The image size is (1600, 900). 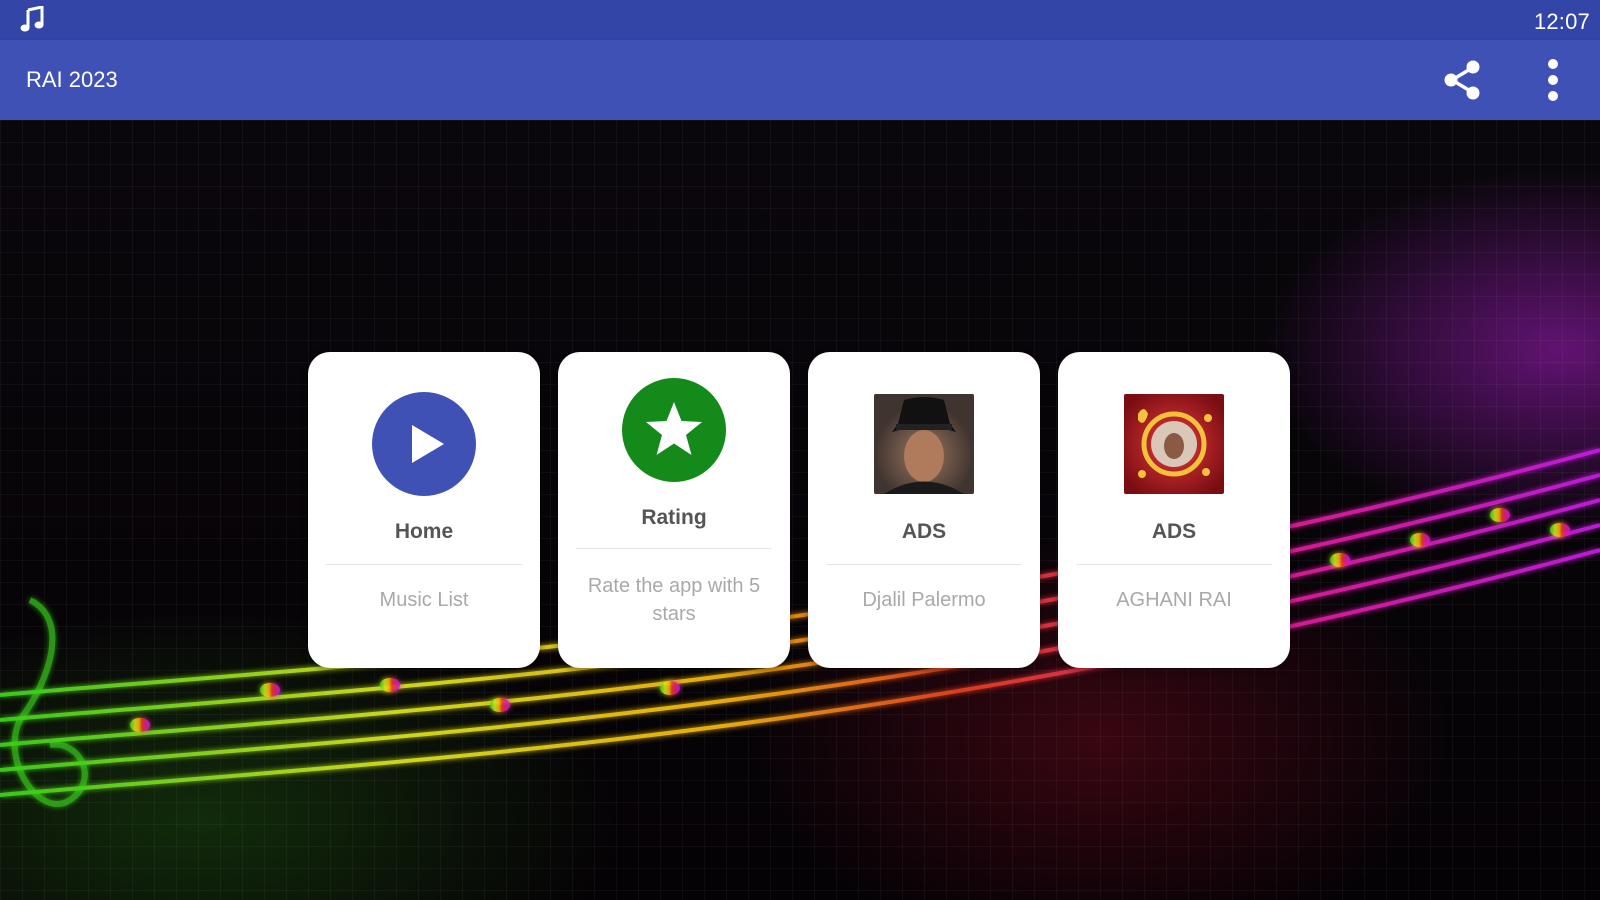 I want to click on card-rating: Rating Rate the app with 5 stars, so click(x=674, y=510).